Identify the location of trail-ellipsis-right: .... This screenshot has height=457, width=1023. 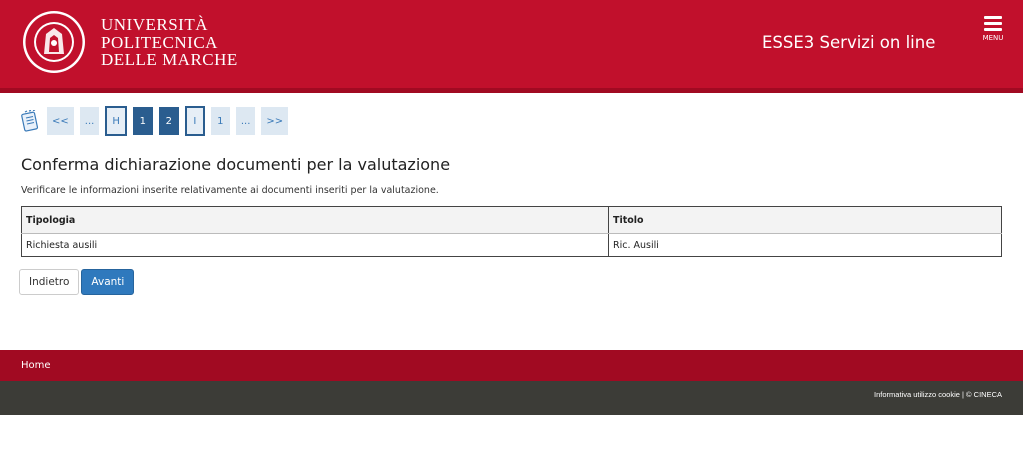
(245, 121).